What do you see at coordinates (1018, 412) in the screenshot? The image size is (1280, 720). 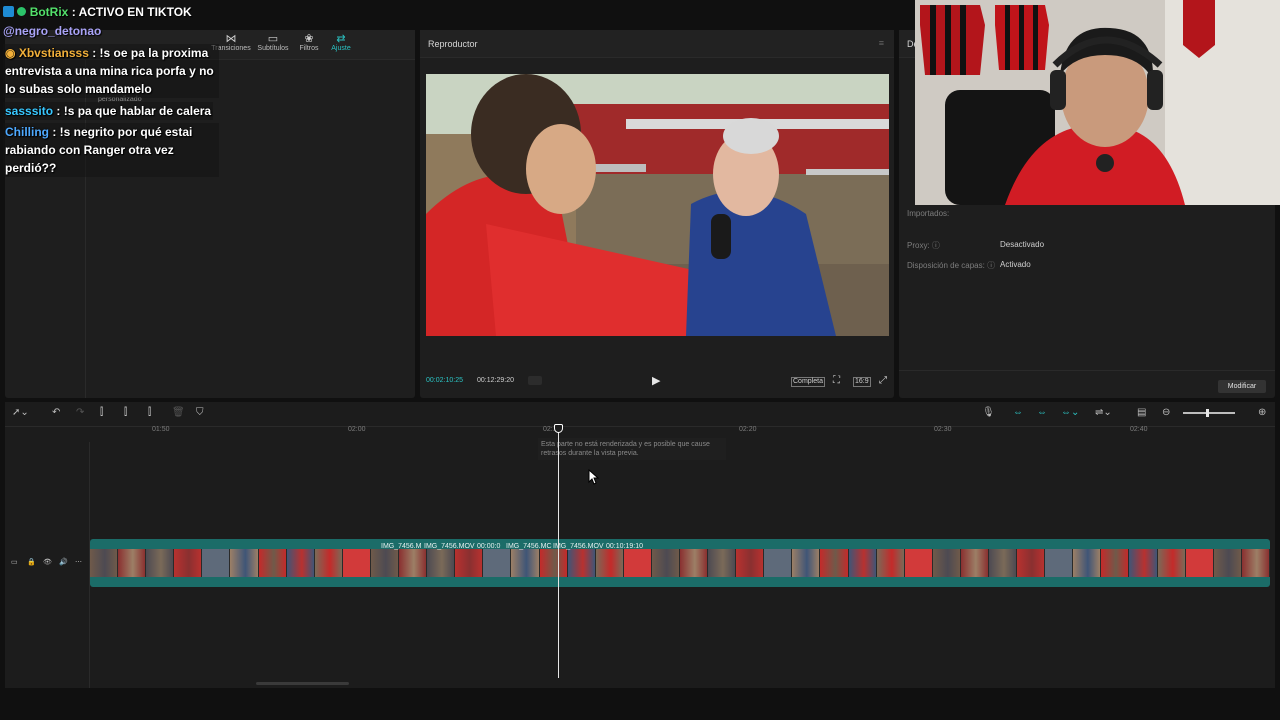 I see `link-main-icon: ⇔` at bounding box center [1018, 412].